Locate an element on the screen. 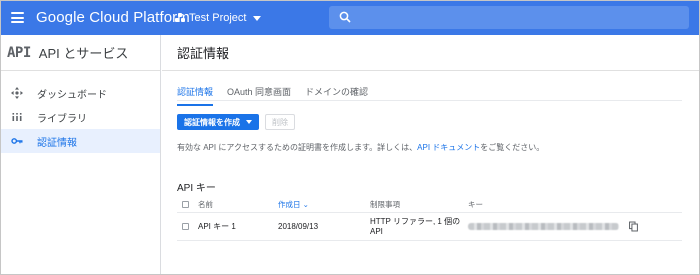 Image resolution: width=700 pixels, height=275 pixels. sidebar-item-label: 認証情報 is located at coordinates (57, 143).